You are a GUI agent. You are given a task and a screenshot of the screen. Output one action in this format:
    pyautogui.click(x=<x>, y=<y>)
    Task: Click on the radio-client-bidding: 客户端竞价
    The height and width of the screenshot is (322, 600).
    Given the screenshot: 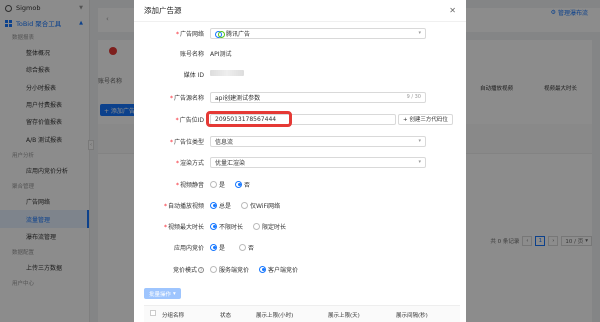 What is the action you would take?
    pyautogui.click(x=278, y=269)
    